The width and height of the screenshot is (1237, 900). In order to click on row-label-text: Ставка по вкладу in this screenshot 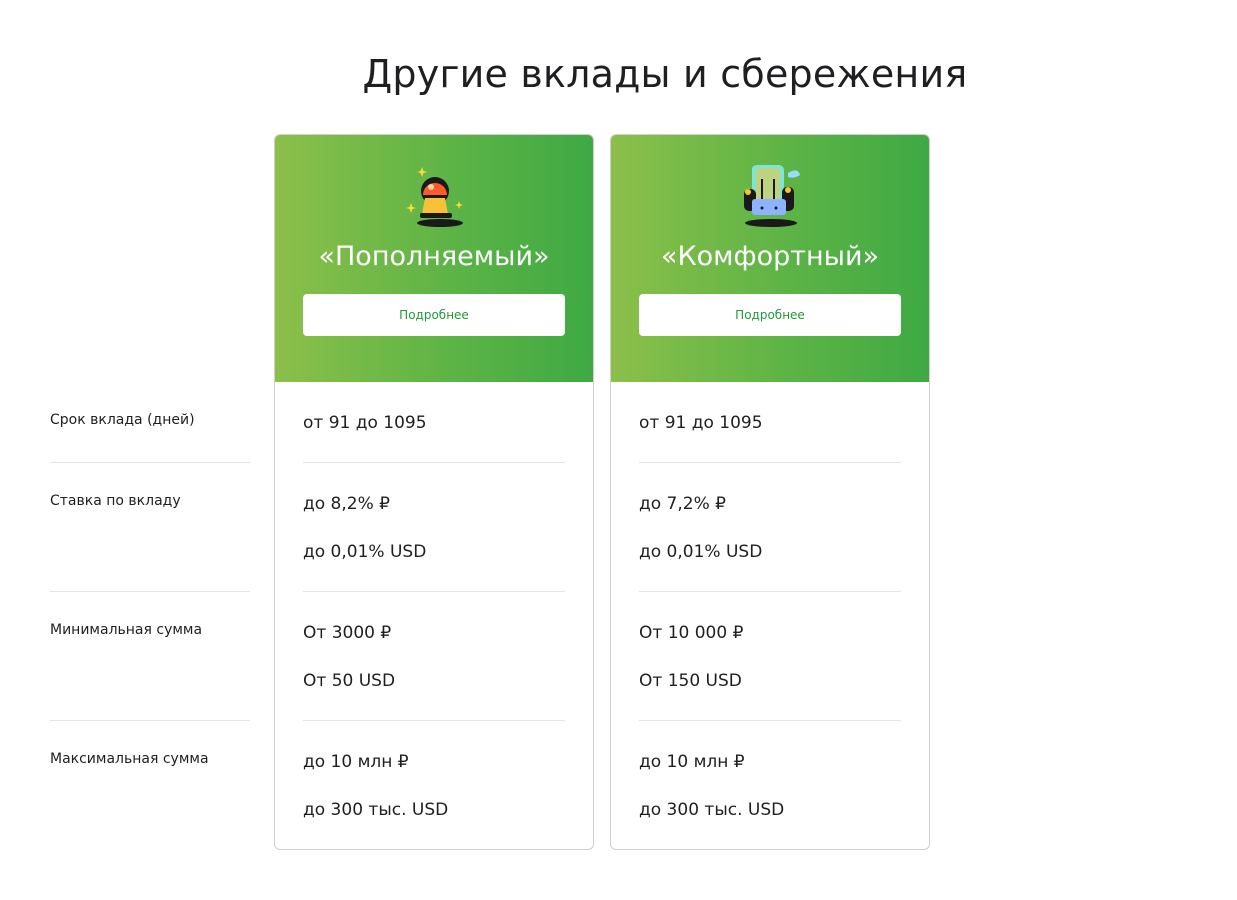, I will do `click(115, 501)`.